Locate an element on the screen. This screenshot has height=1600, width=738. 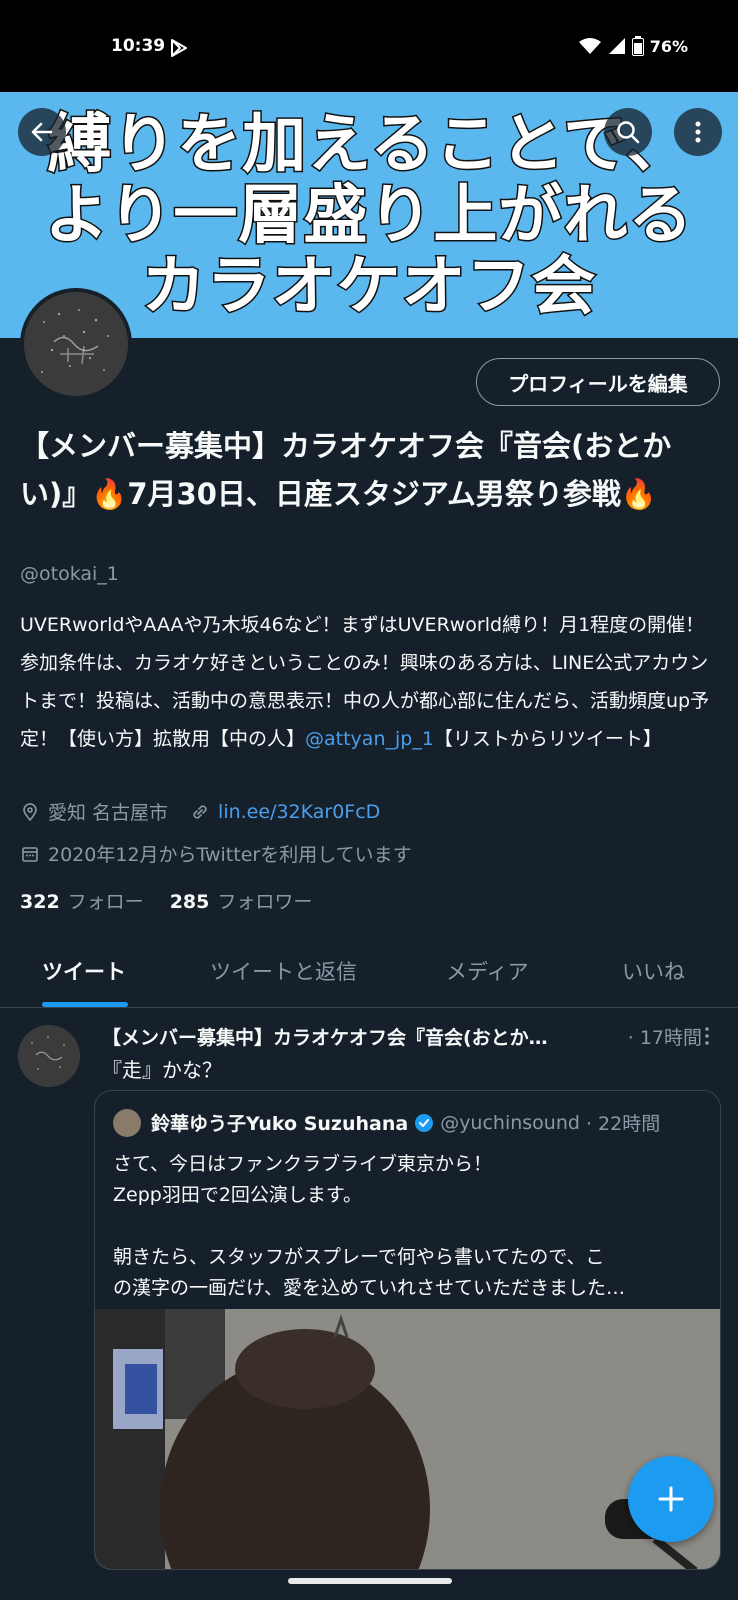
calendar-icon is located at coordinates (30, 854).